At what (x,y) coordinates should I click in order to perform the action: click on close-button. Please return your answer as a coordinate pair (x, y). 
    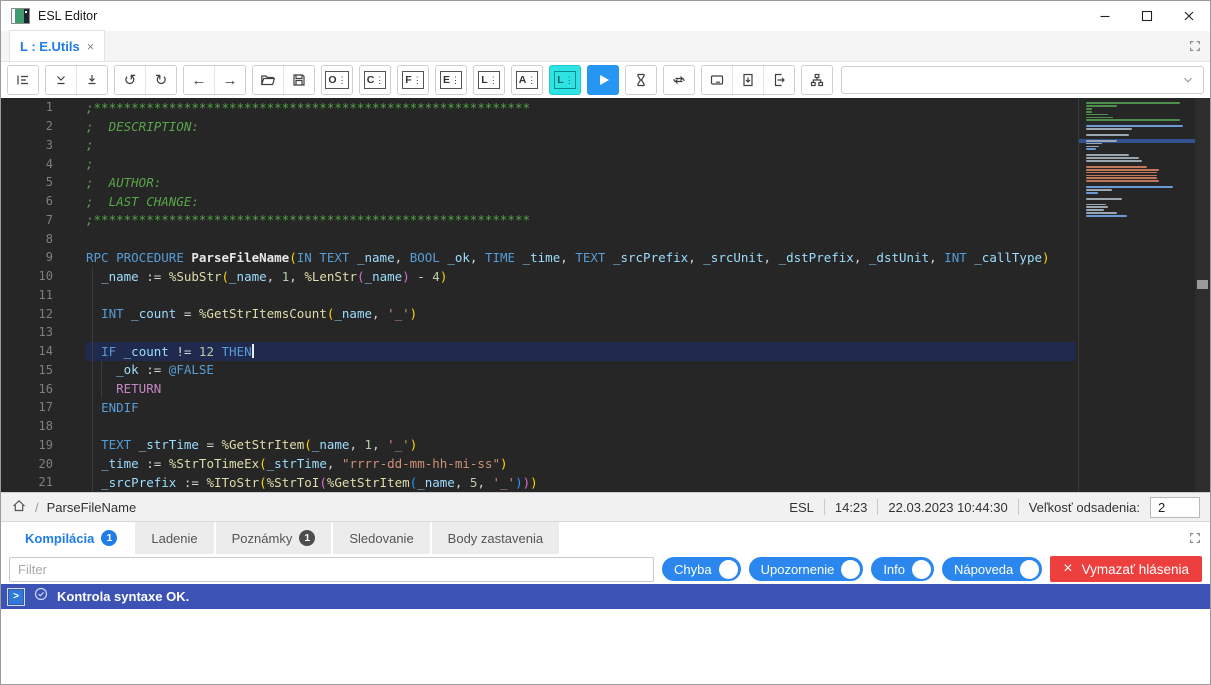
    Looking at the image, I should click on (1189, 16).